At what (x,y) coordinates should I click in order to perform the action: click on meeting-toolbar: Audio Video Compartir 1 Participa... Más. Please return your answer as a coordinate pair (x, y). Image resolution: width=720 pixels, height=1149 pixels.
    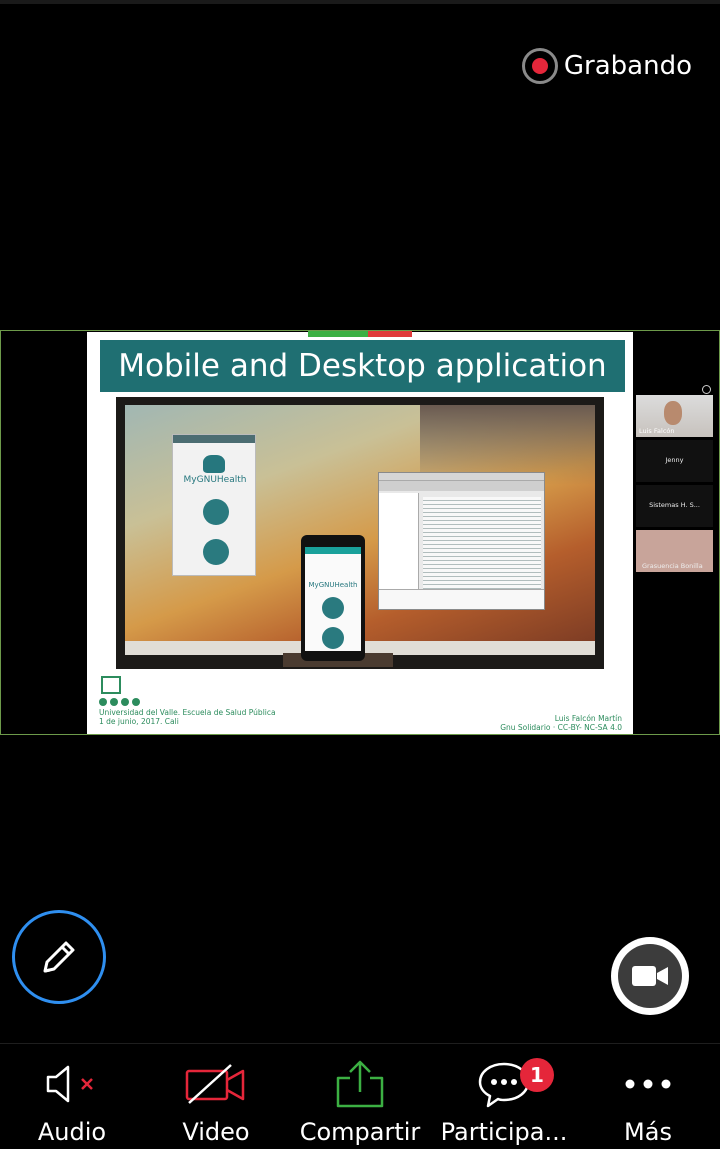
    Looking at the image, I should click on (360, 1096).